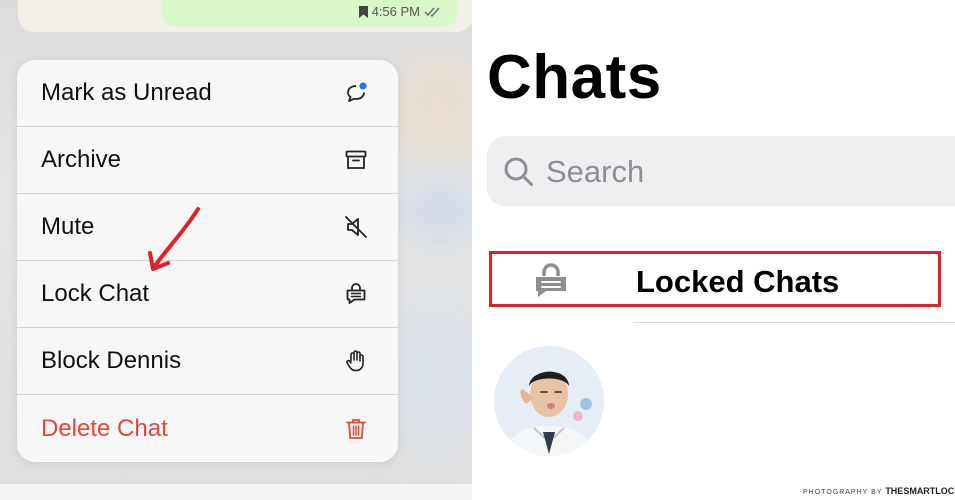 The height and width of the screenshot is (500, 955). I want to click on profile-photo, so click(549, 401).